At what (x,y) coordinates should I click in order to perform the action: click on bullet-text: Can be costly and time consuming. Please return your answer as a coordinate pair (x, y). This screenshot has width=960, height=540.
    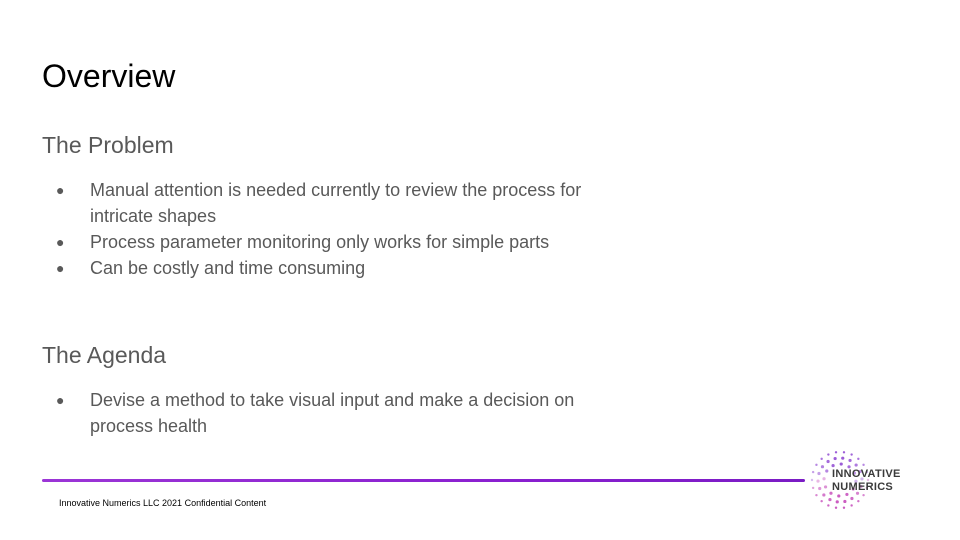
    Looking at the image, I should click on (228, 268).